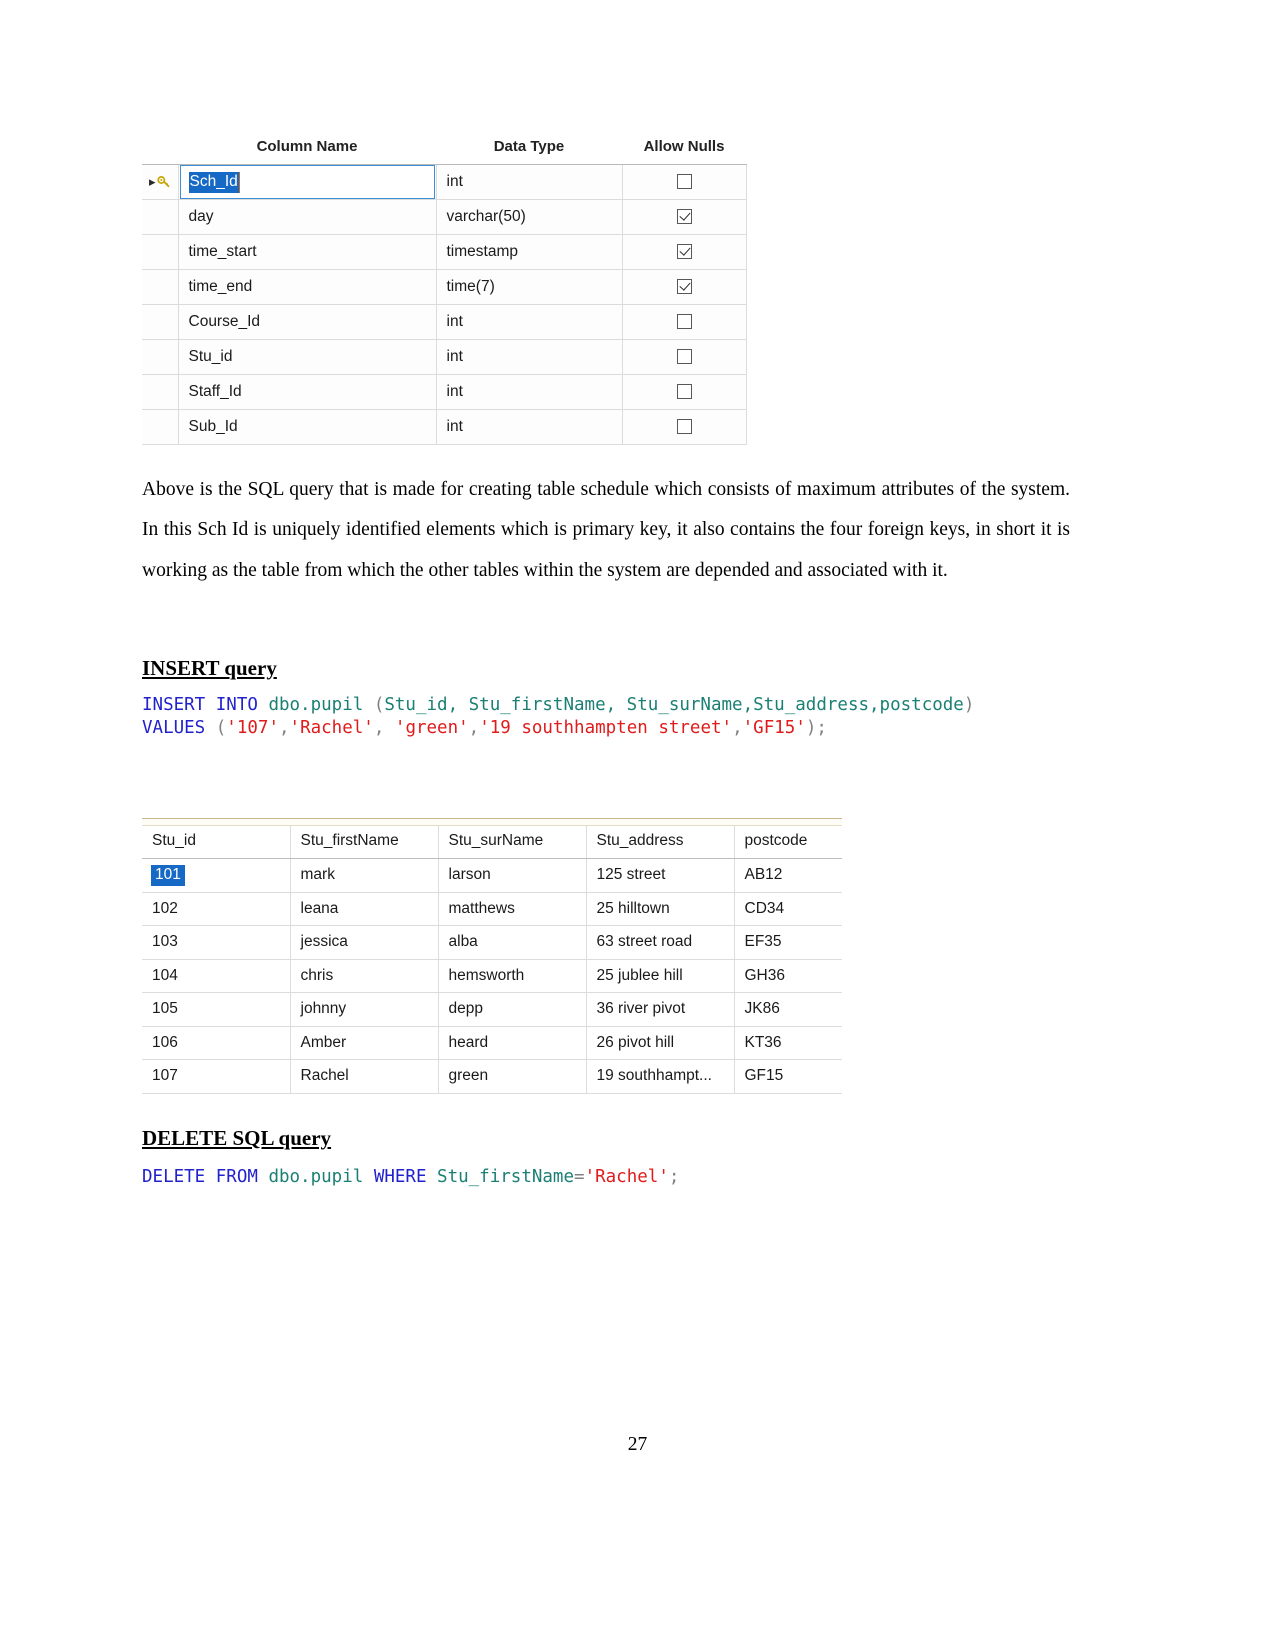 Image resolution: width=1275 pixels, height=1650 pixels. I want to click on column-name-editbox: Sch_Id, so click(307, 182).